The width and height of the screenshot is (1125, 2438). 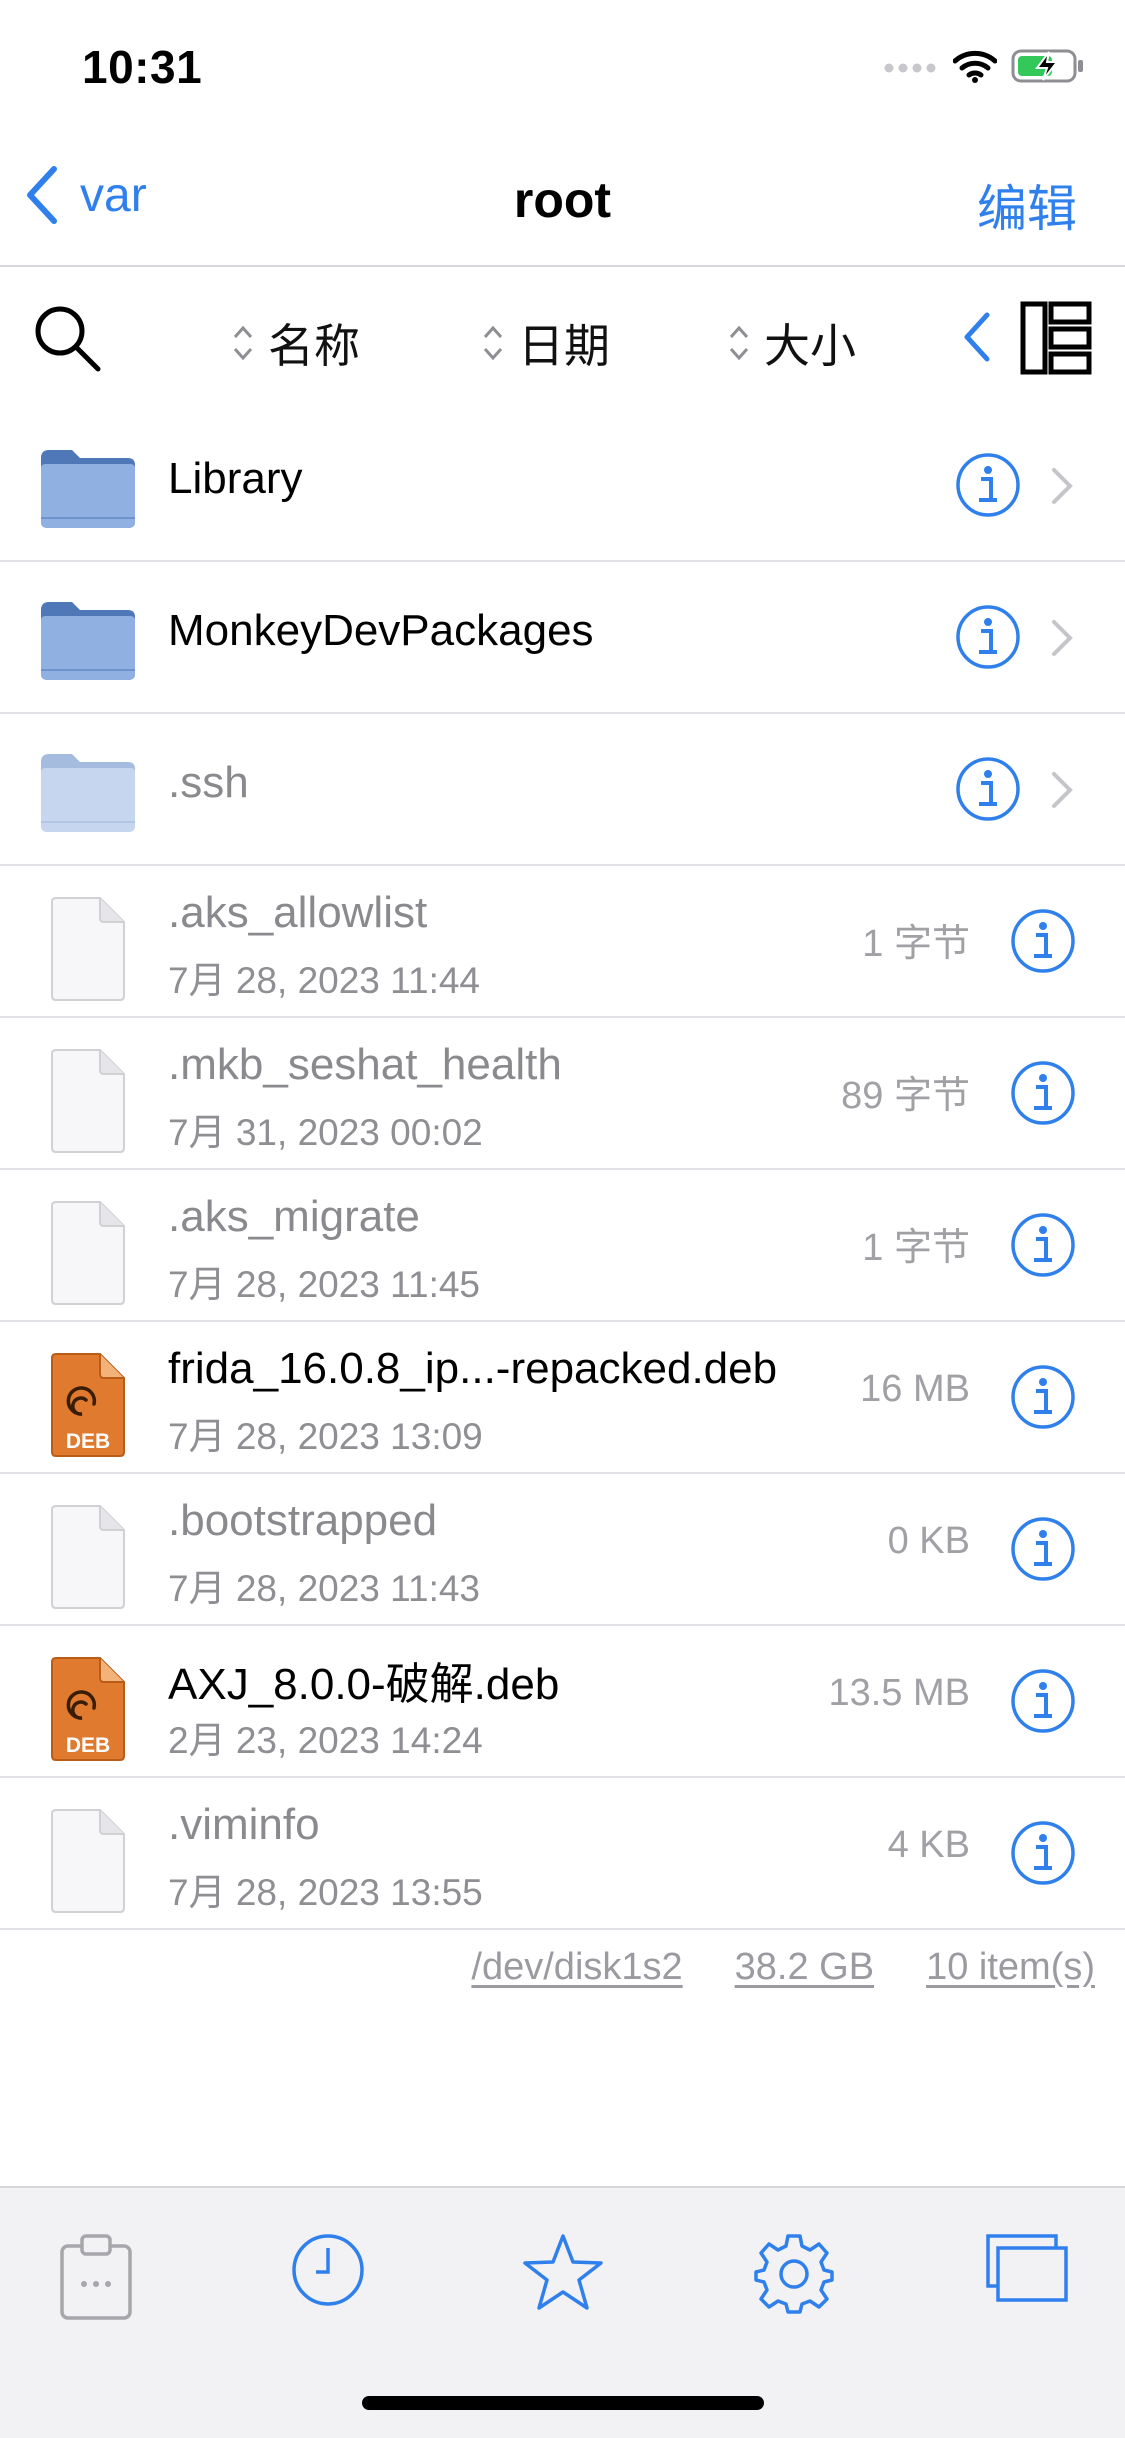 I want to click on folder-row: MonkeyDevPackages, so click(x=562, y=638).